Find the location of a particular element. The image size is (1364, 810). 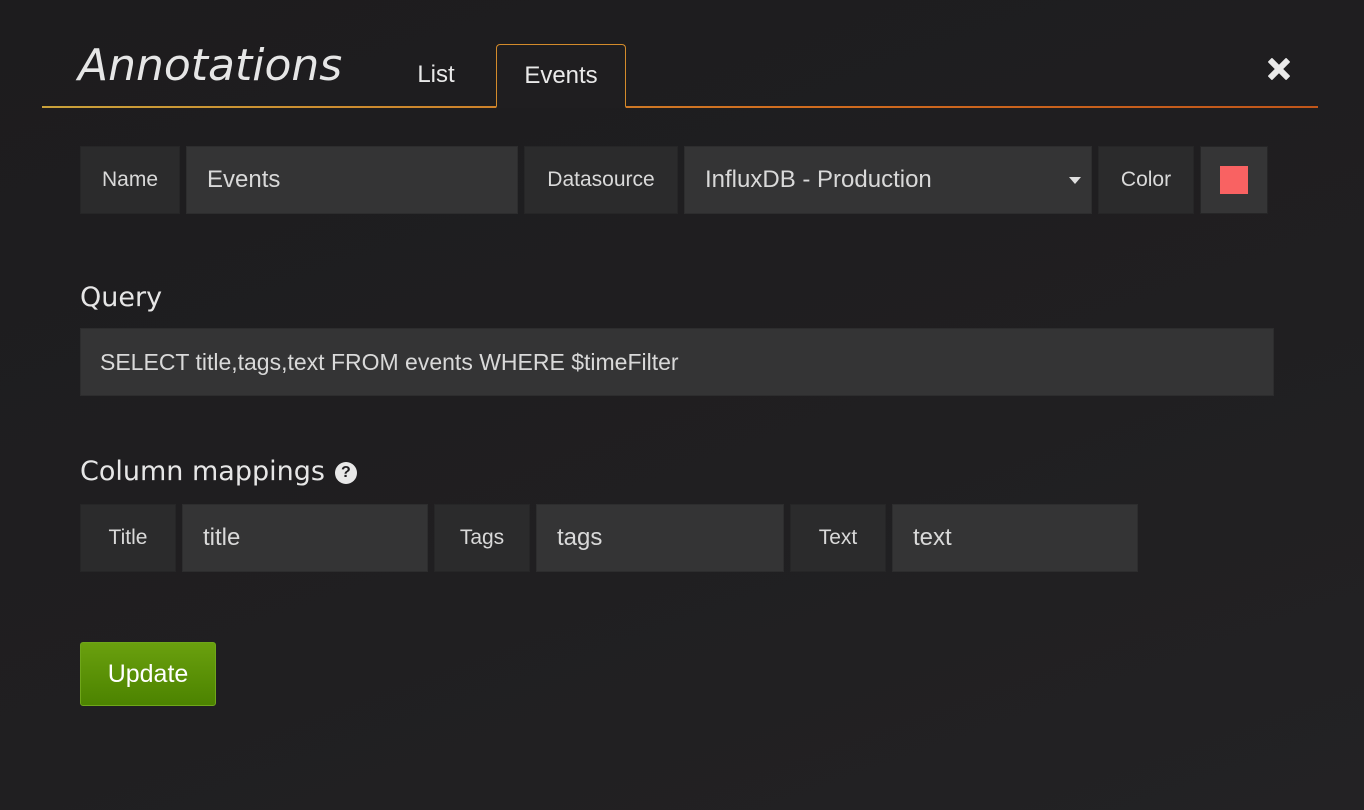

modal-header: Annotations List Events is located at coordinates (680, 54).